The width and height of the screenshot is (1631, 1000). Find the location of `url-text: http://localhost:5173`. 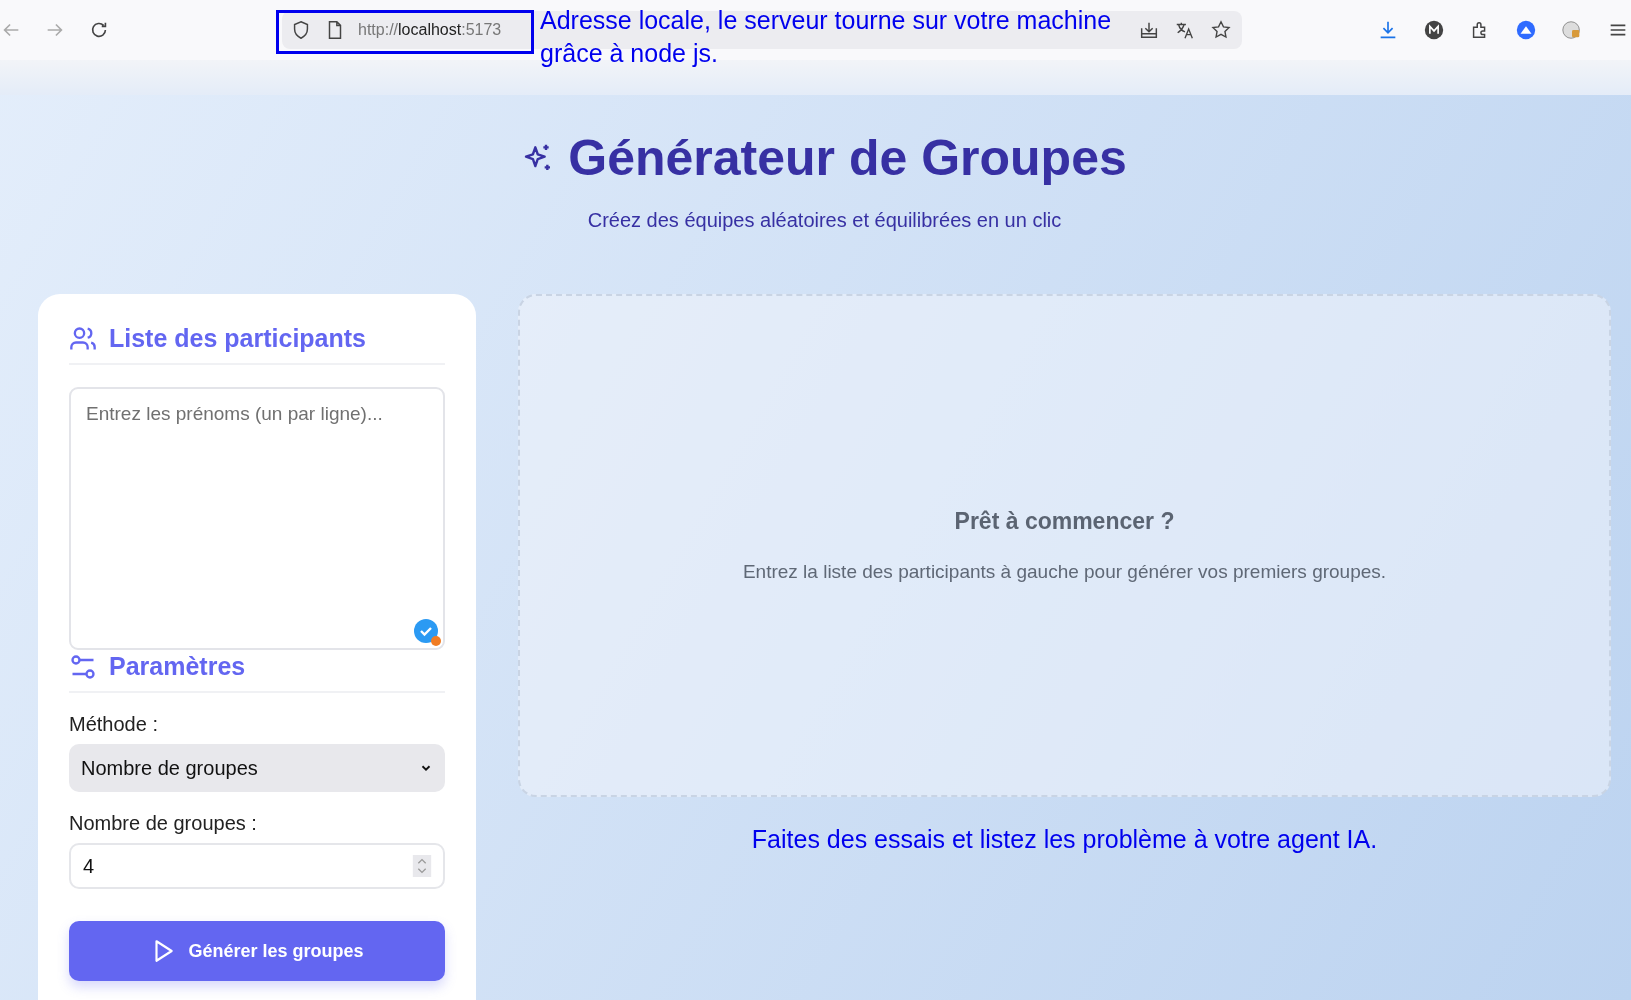

url-text: http://localhost:5173 is located at coordinates (430, 30).